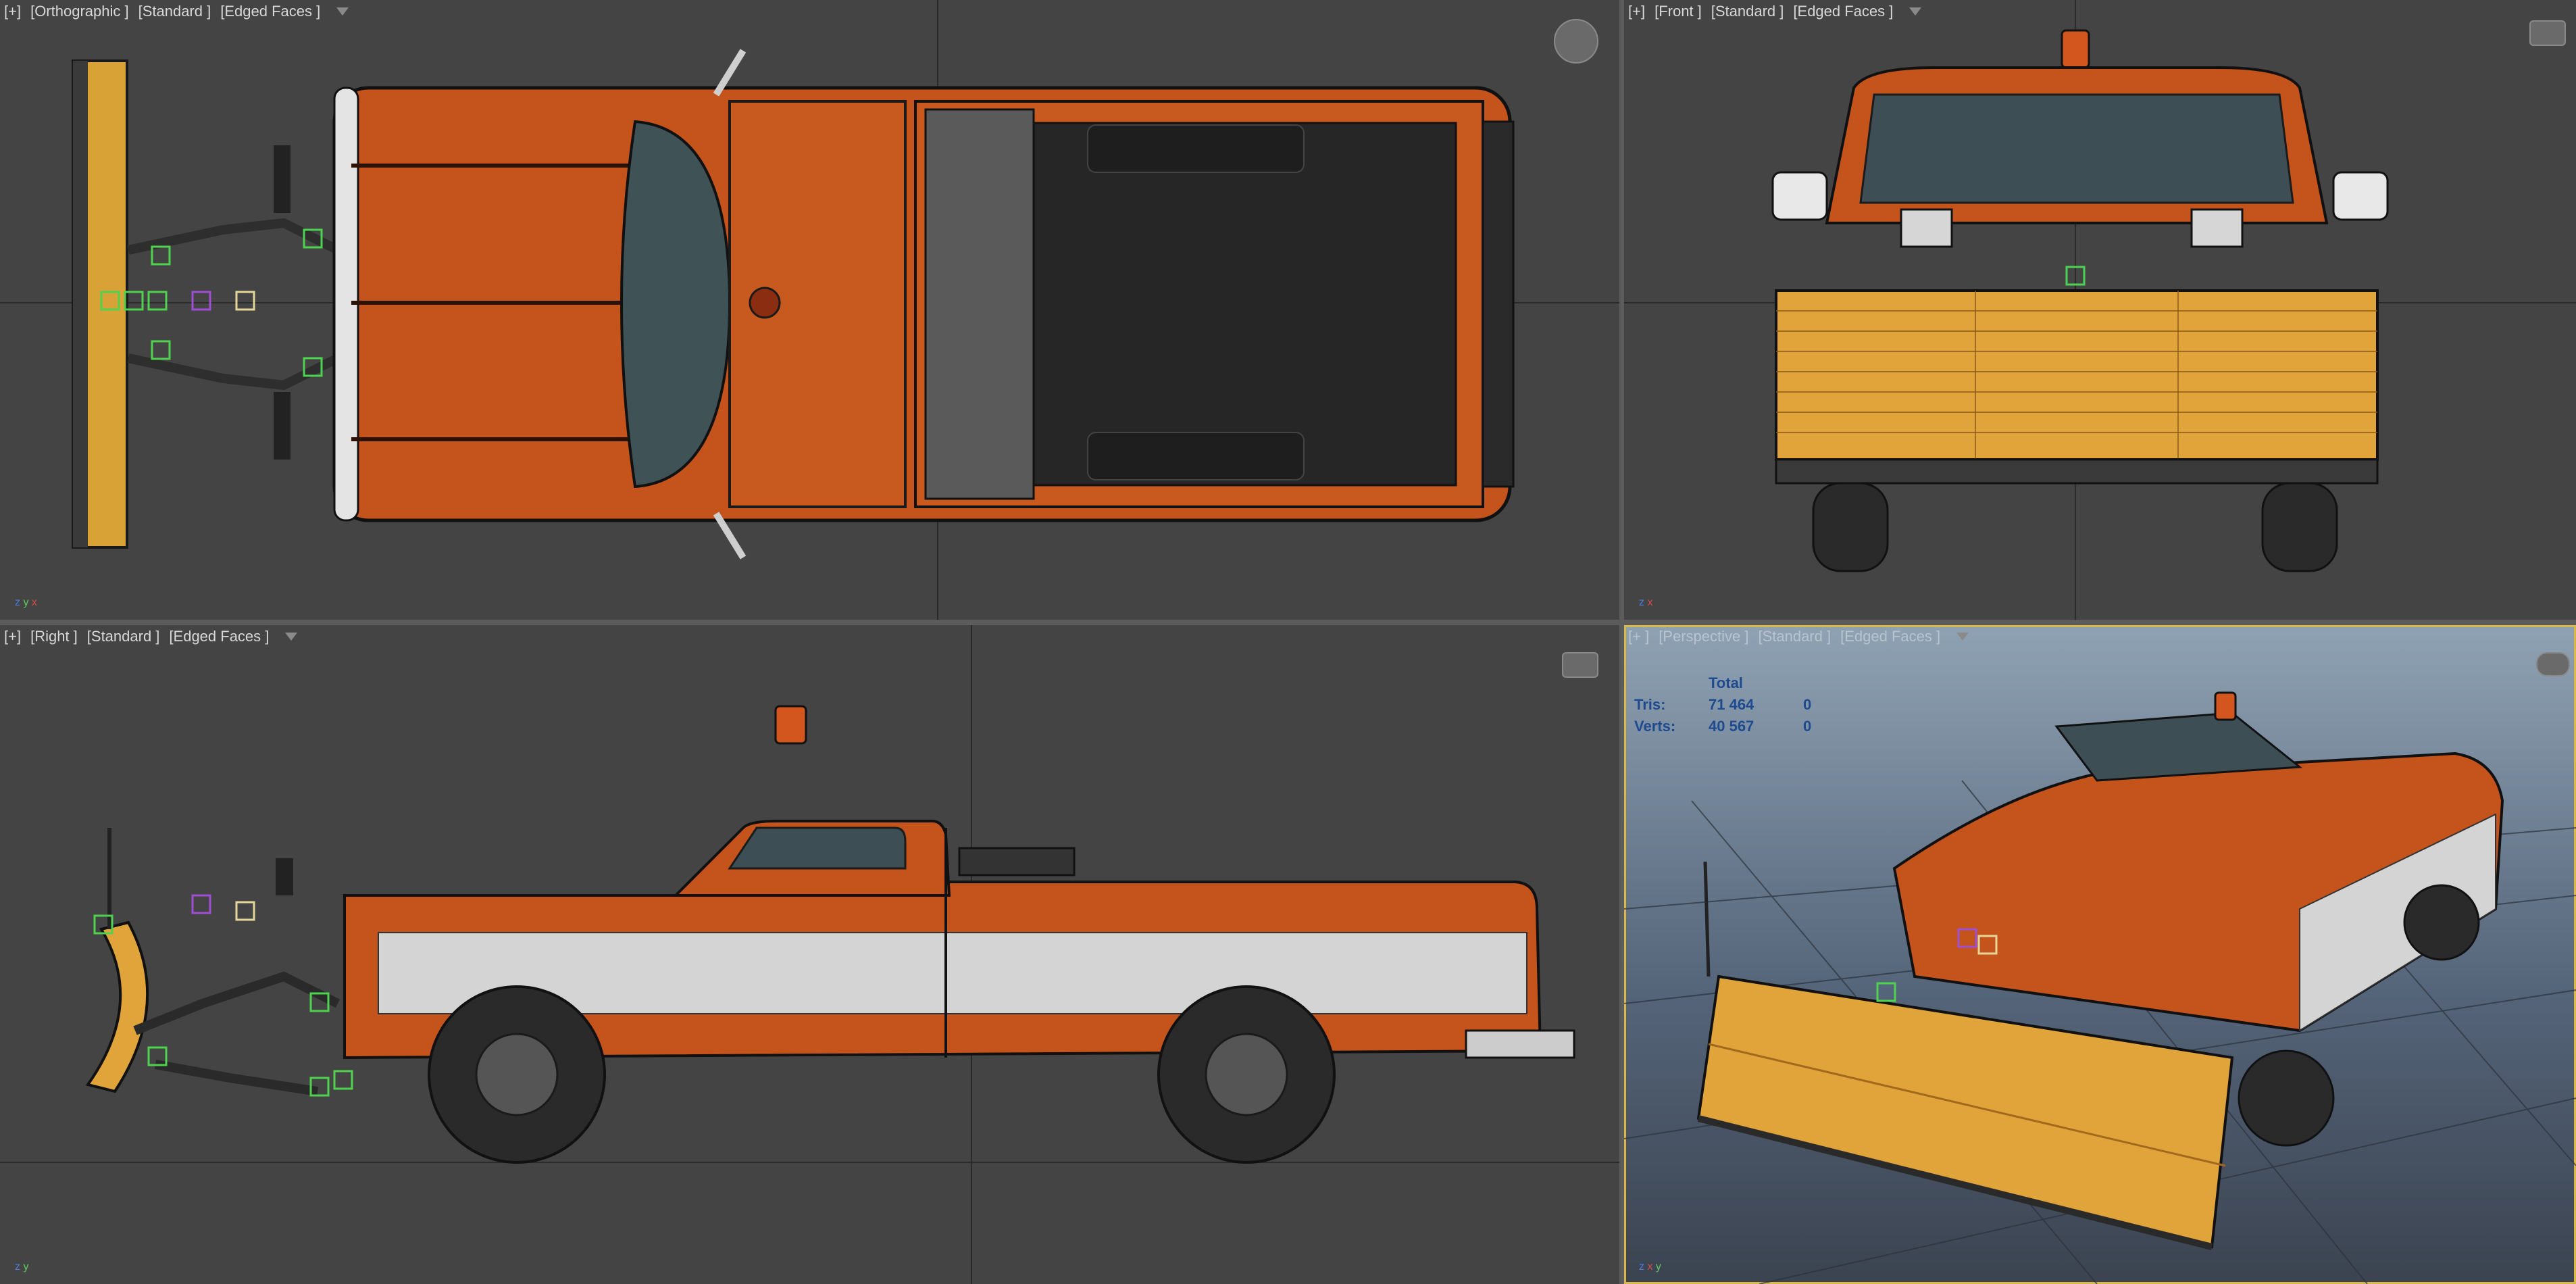 The height and width of the screenshot is (1284, 2576). Describe the element at coordinates (1646, 602) in the screenshot. I see `axis-tripod-icon: z x` at that location.